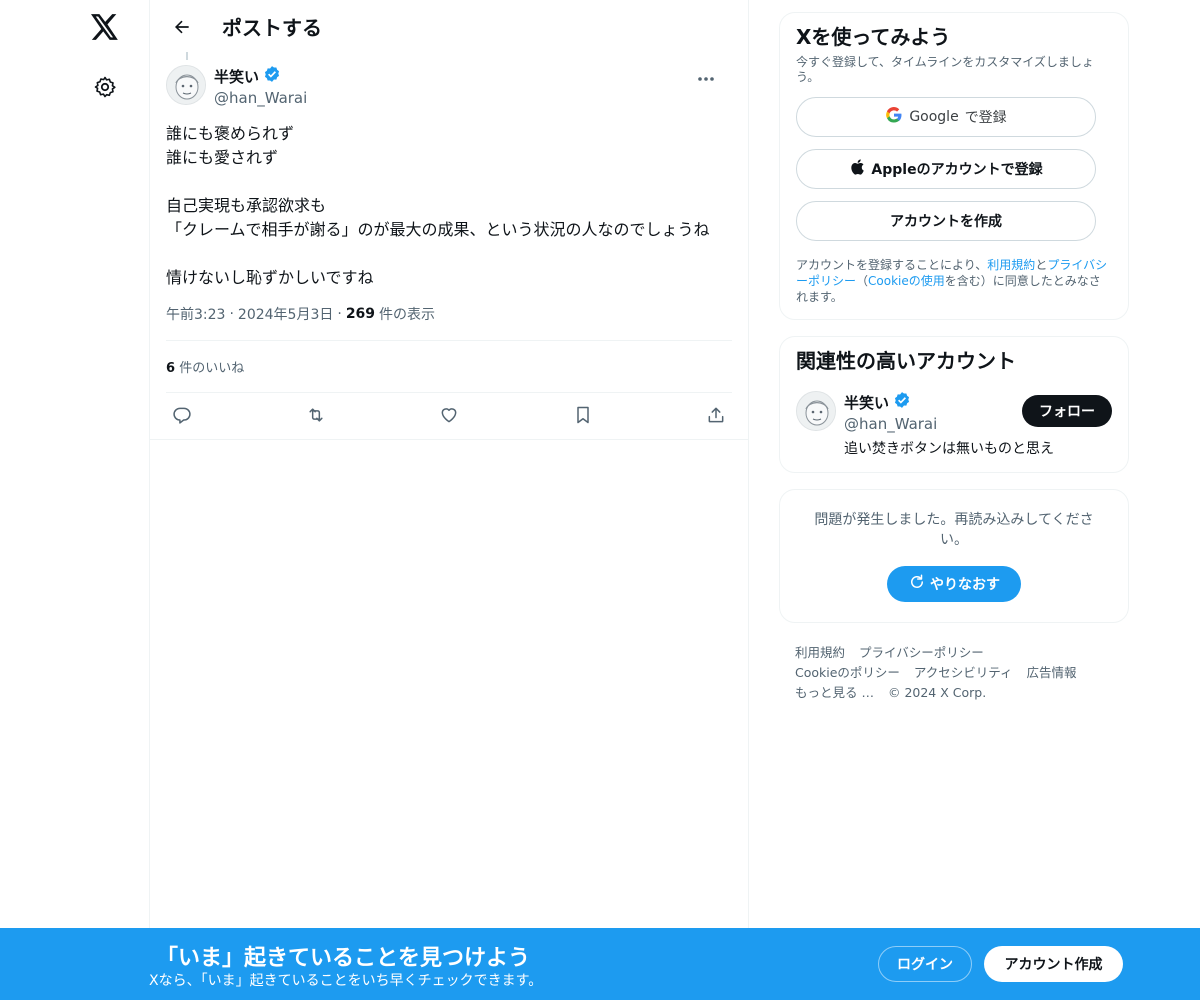 This screenshot has width=1200, height=1000. I want to click on terms-link: 利用規約, so click(1011, 265).